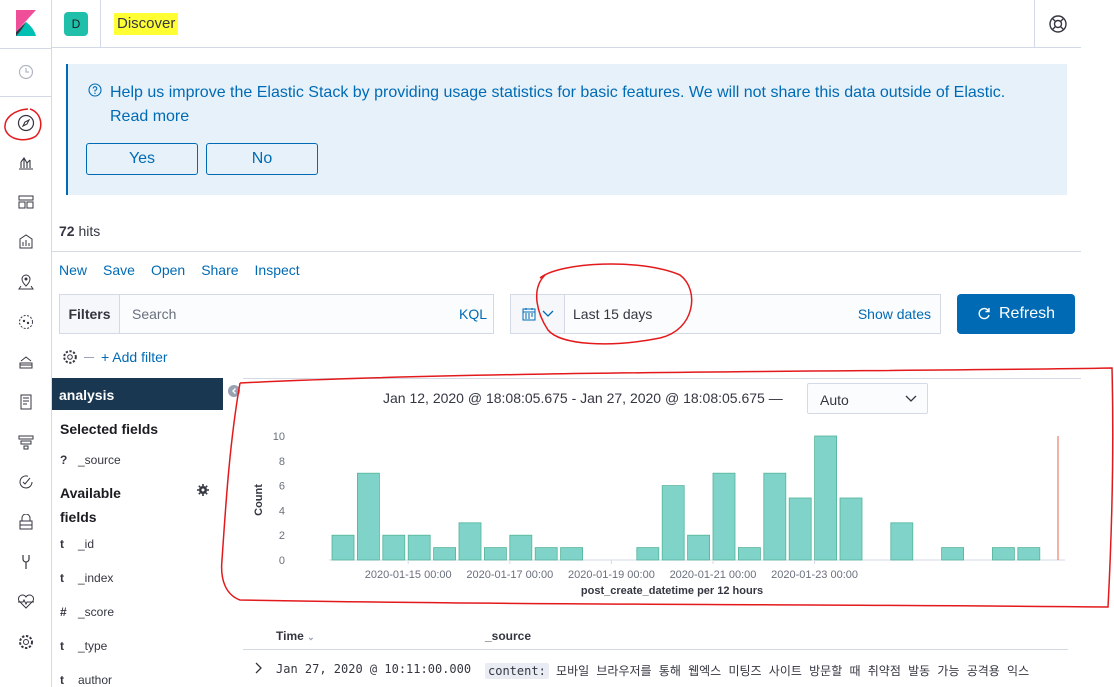 The image size is (1114, 687). I want to click on dev-tools-icon, so click(26, 562).